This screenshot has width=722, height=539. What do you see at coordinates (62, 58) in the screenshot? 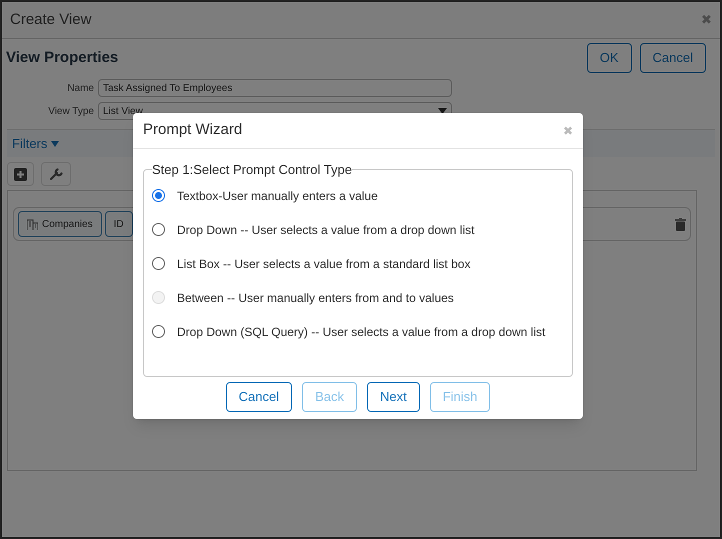
I see `section-title: View Properties` at bounding box center [62, 58].